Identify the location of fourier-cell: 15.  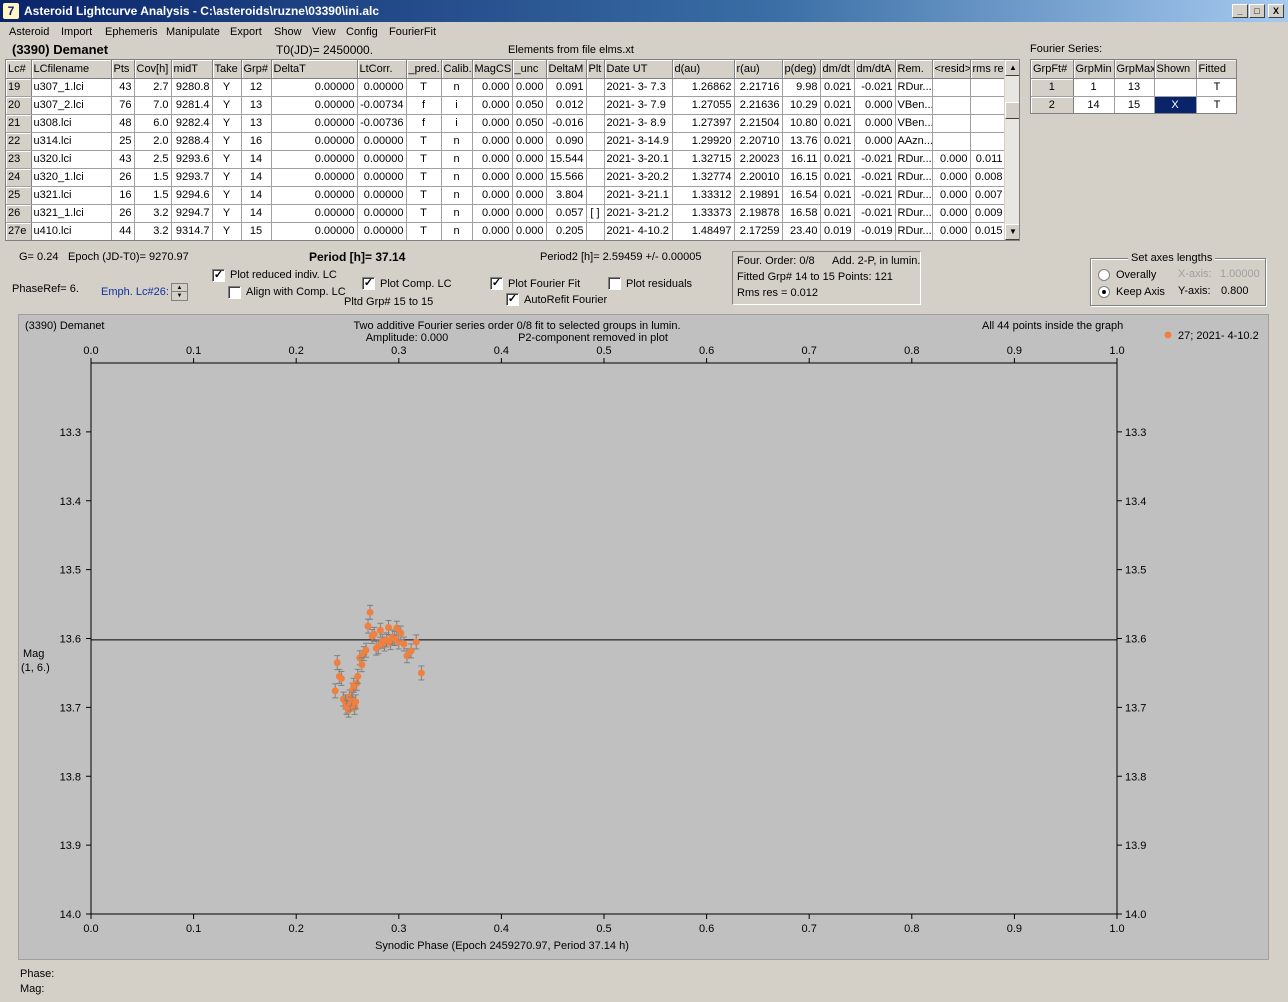
(1134, 104).